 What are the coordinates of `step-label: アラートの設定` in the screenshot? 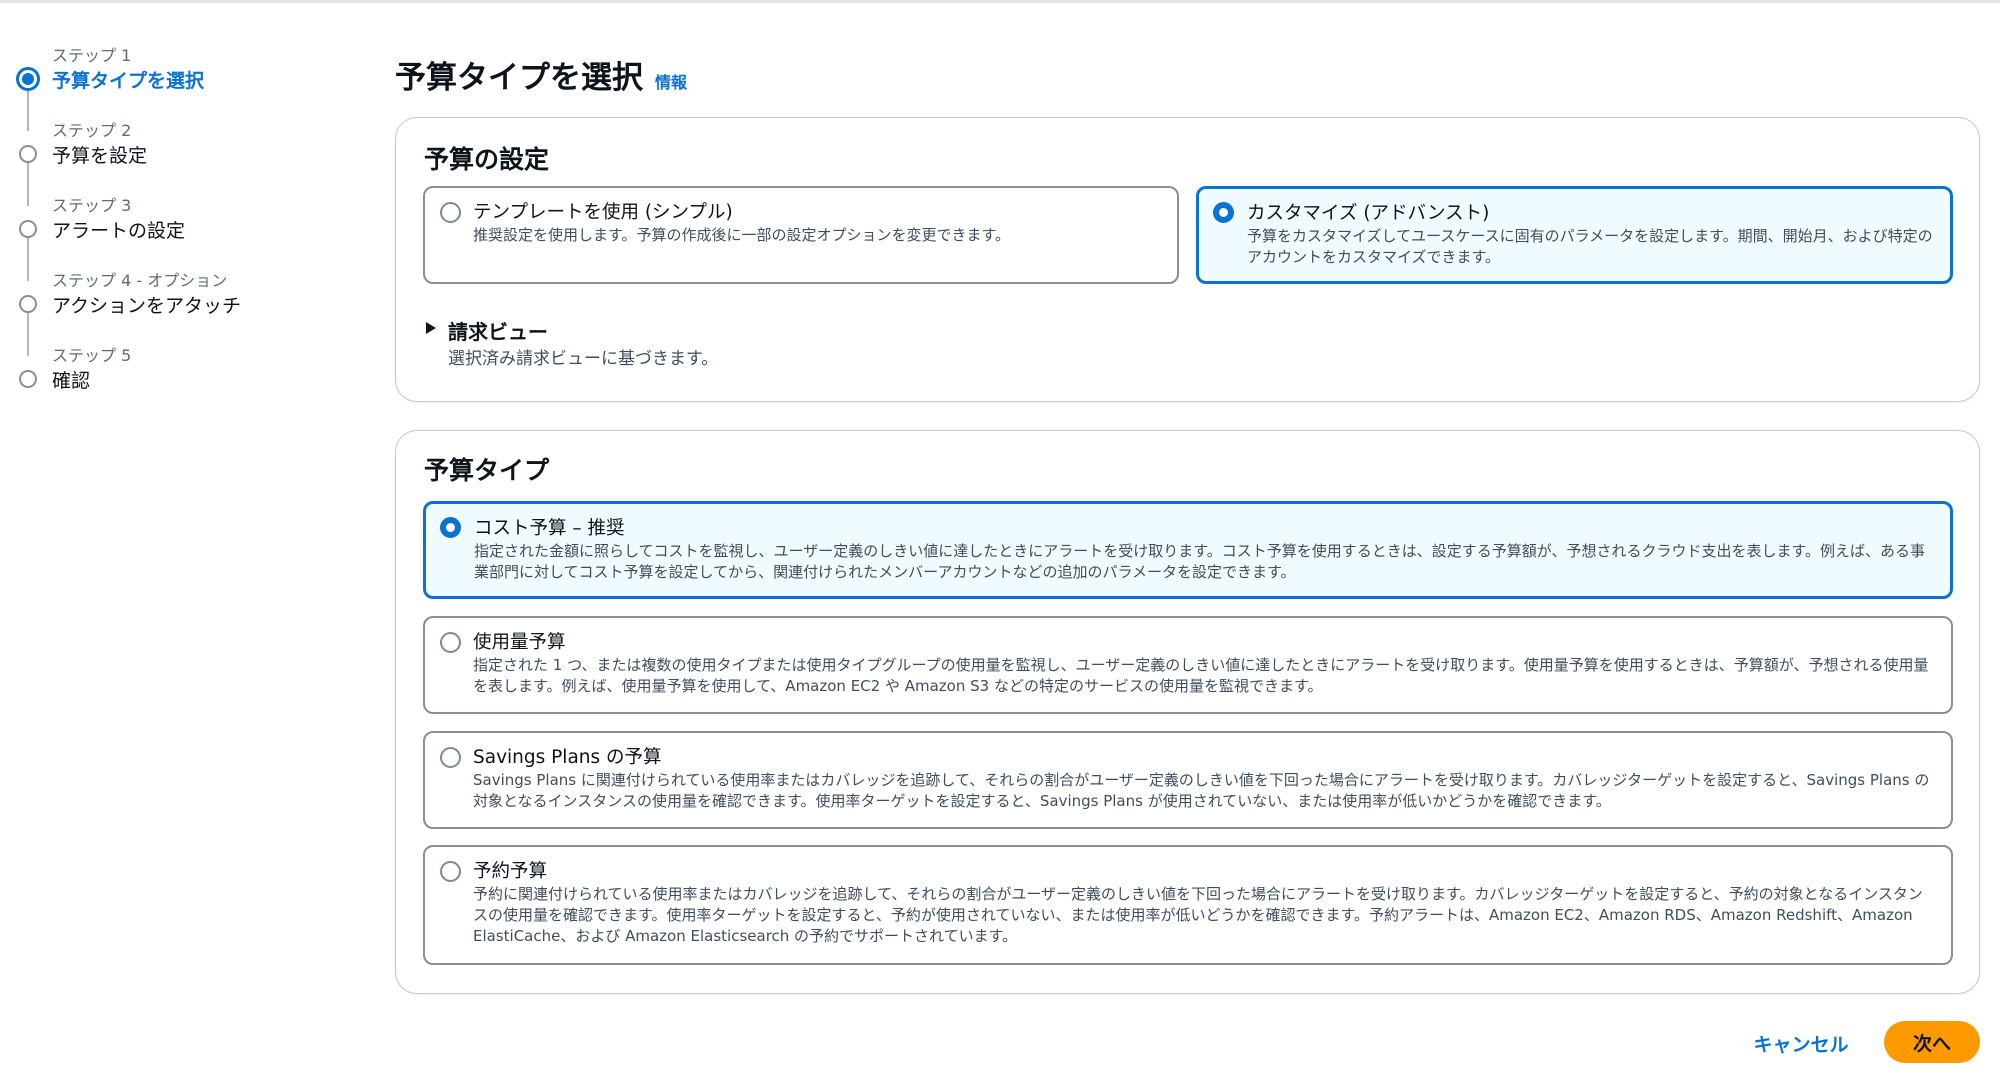 It's located at (119, 231).